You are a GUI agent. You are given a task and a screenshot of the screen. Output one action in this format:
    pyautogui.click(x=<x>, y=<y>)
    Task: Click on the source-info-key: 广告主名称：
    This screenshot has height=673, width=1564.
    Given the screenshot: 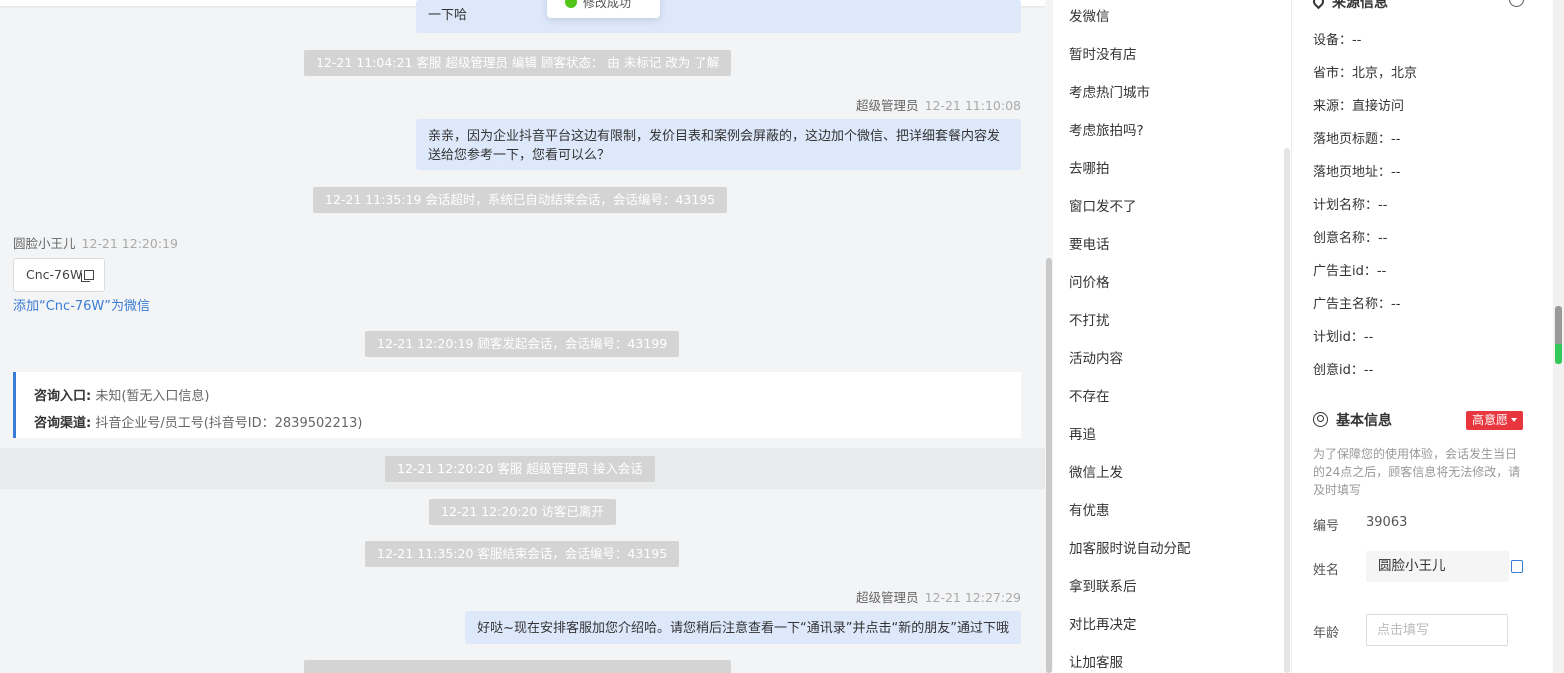 What is the action you would take?
    pyautogui.click(x=1352, y=304)
    